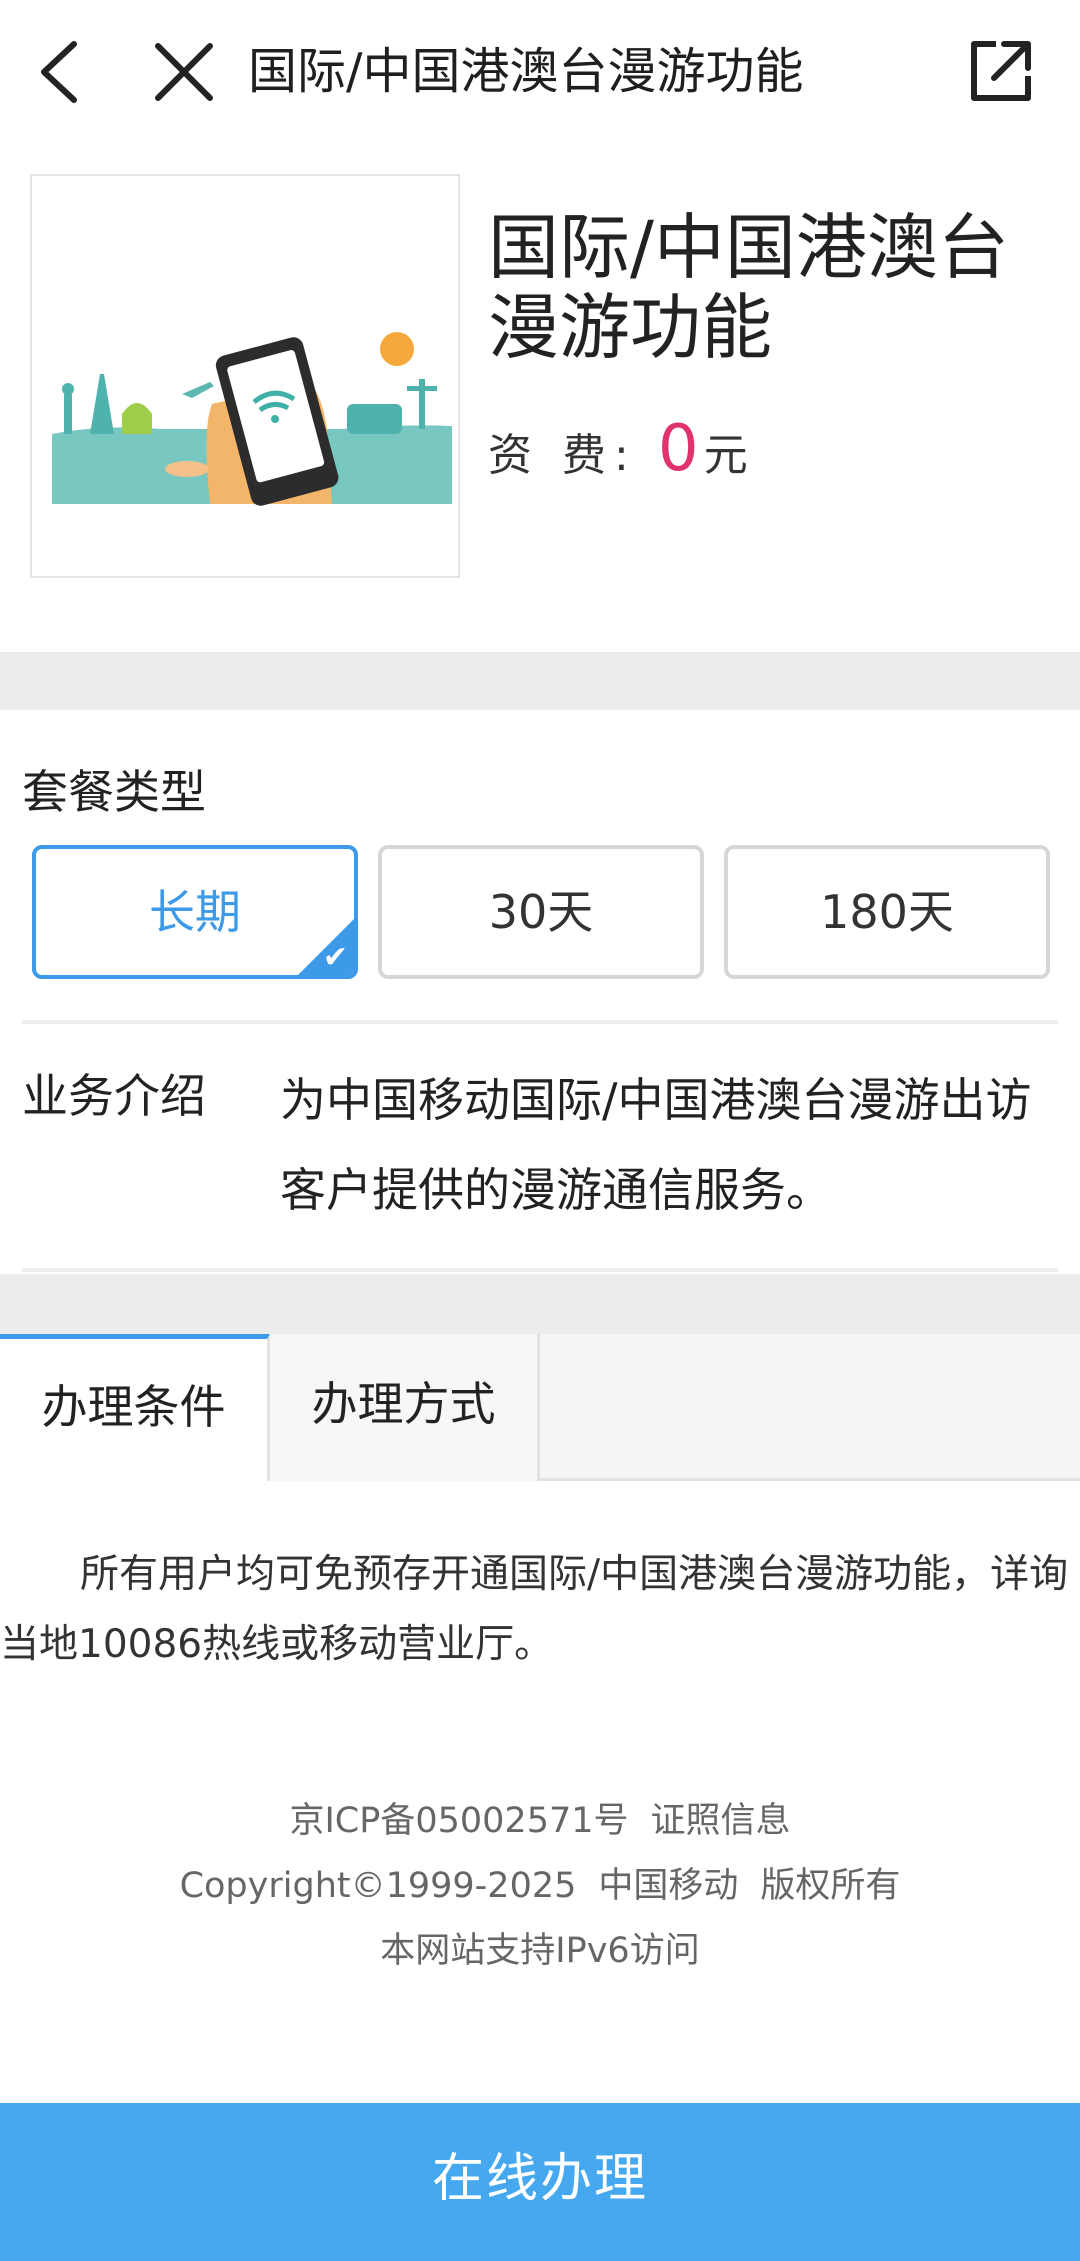  What do you see at coordinates (562, 455) in the screenshot?
I see `price-label: 资 费:` at bounding box center [562, 455].